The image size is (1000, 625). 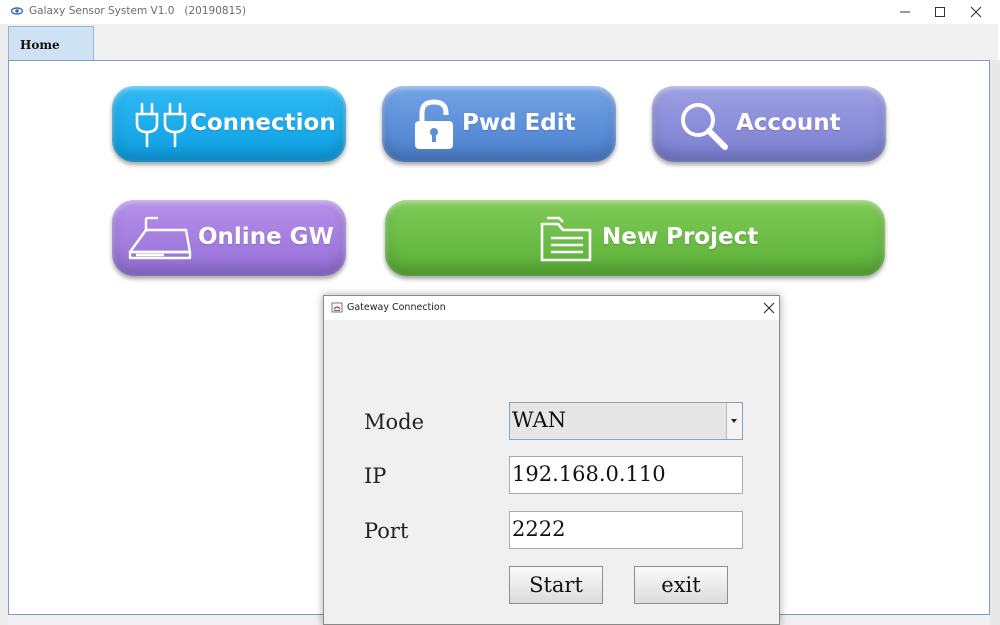 I want to click on galaxy-logo-icon, so click(x=17, y=11).